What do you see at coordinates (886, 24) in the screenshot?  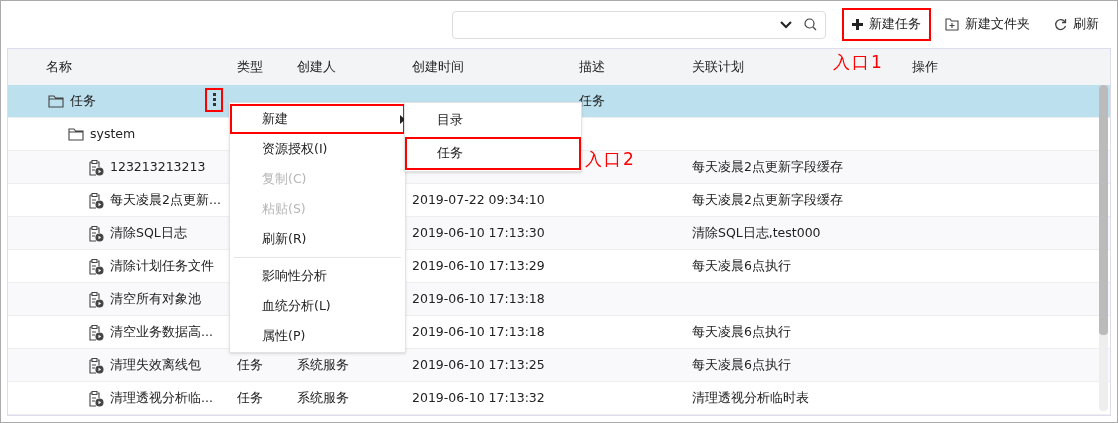 I see `toolbar-button: 新建任务` at bounding box center [886, 24].